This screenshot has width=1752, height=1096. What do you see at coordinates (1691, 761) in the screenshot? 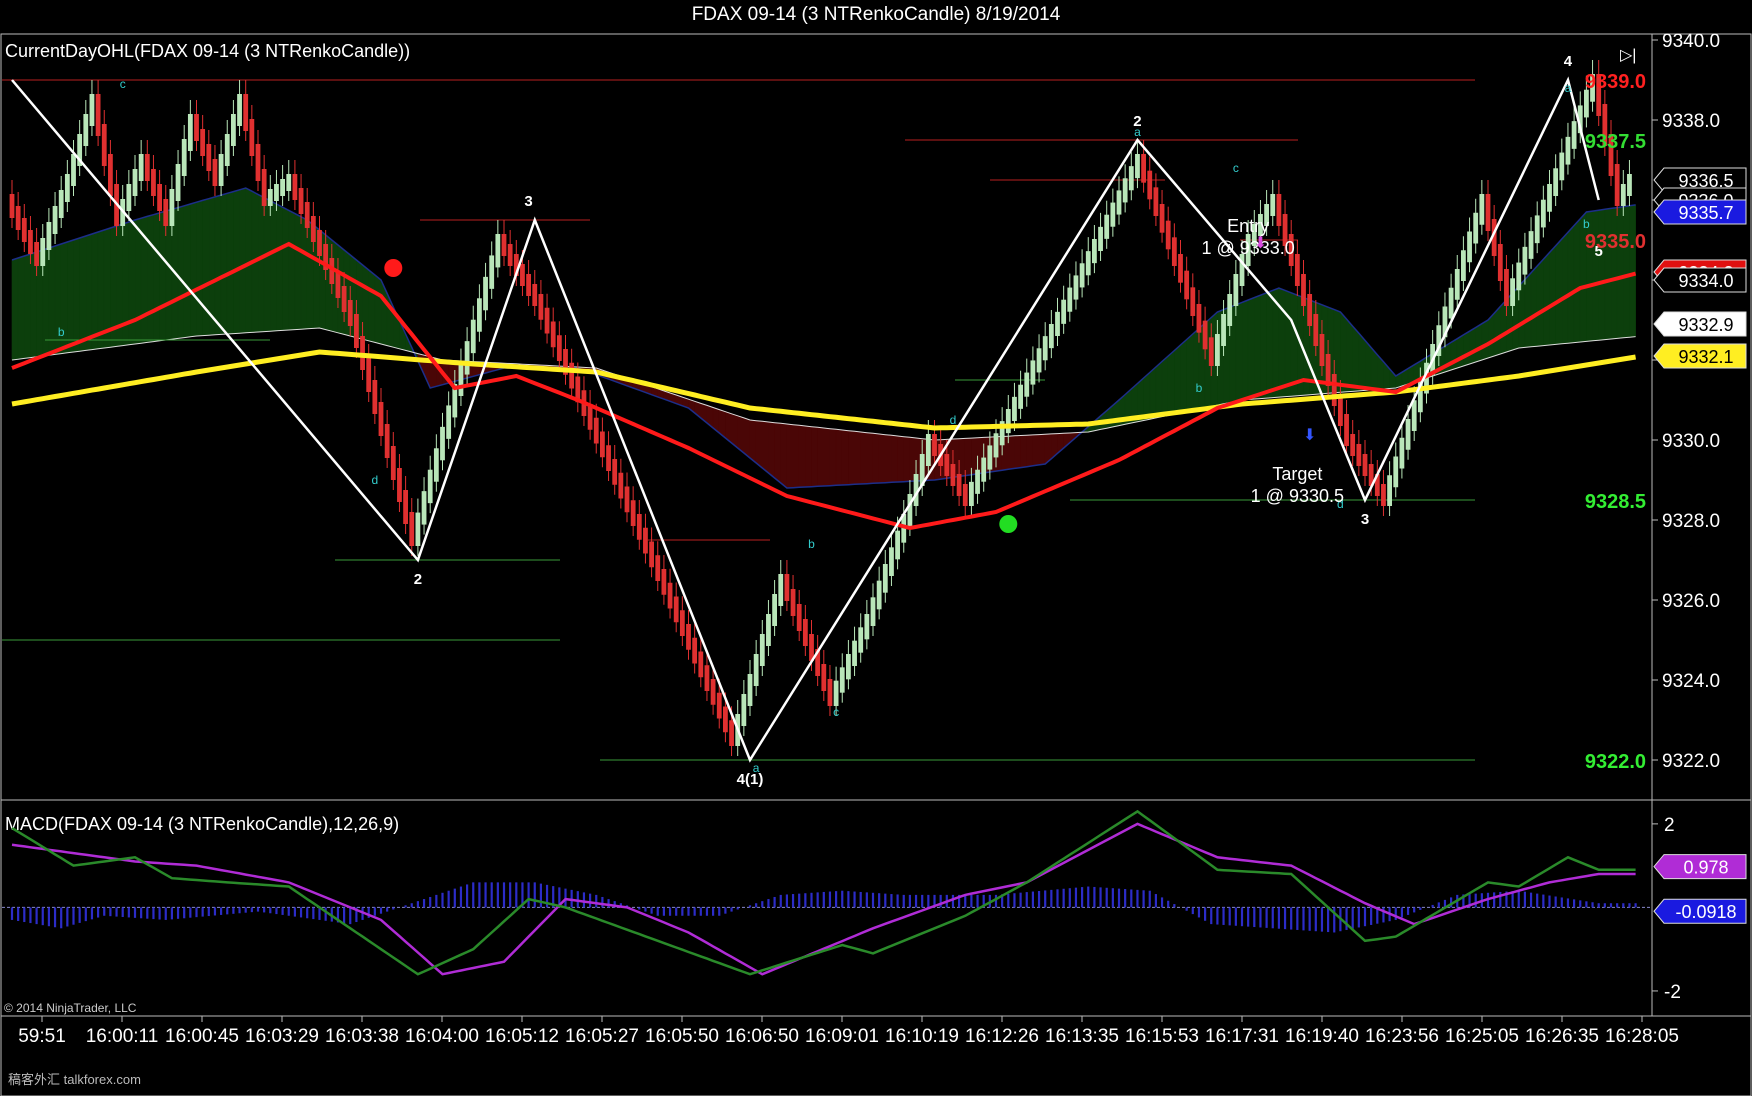
I see `price-tick-label: 9322.0` at bounding box center [1691, 761].